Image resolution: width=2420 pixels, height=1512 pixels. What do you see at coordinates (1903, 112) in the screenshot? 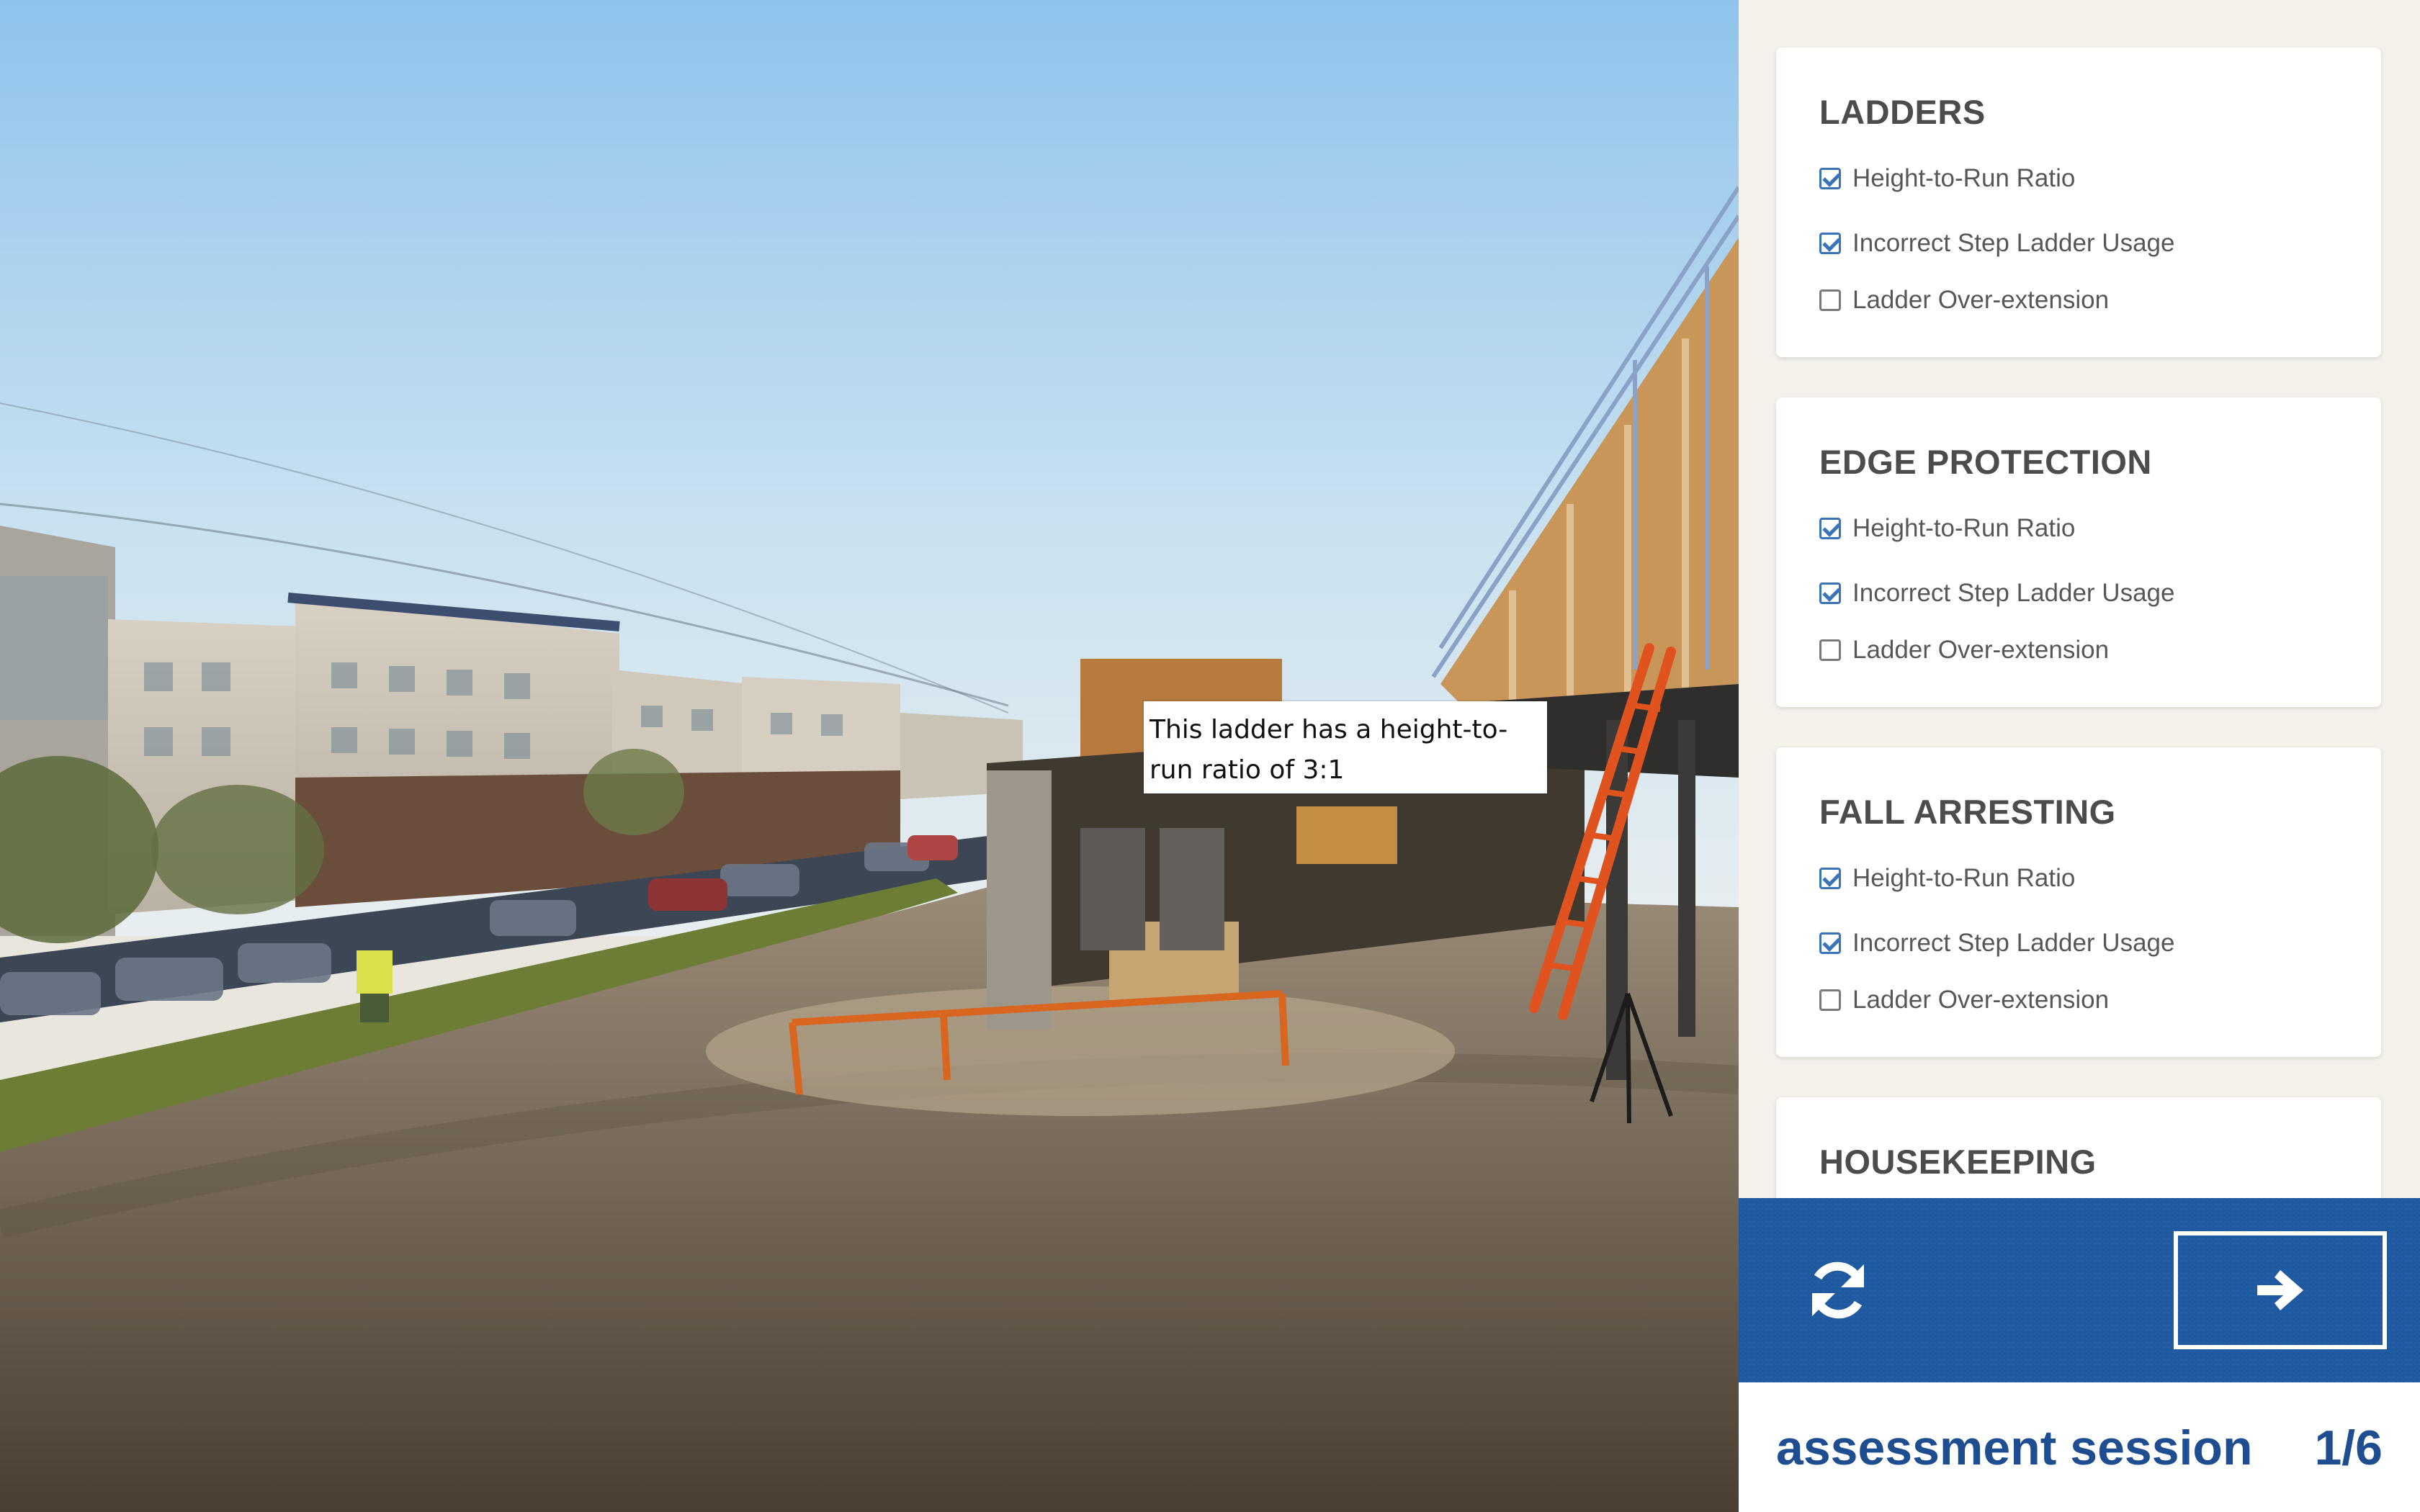
I see `section-title: LADDERS` at bounding box center [1903, 112].